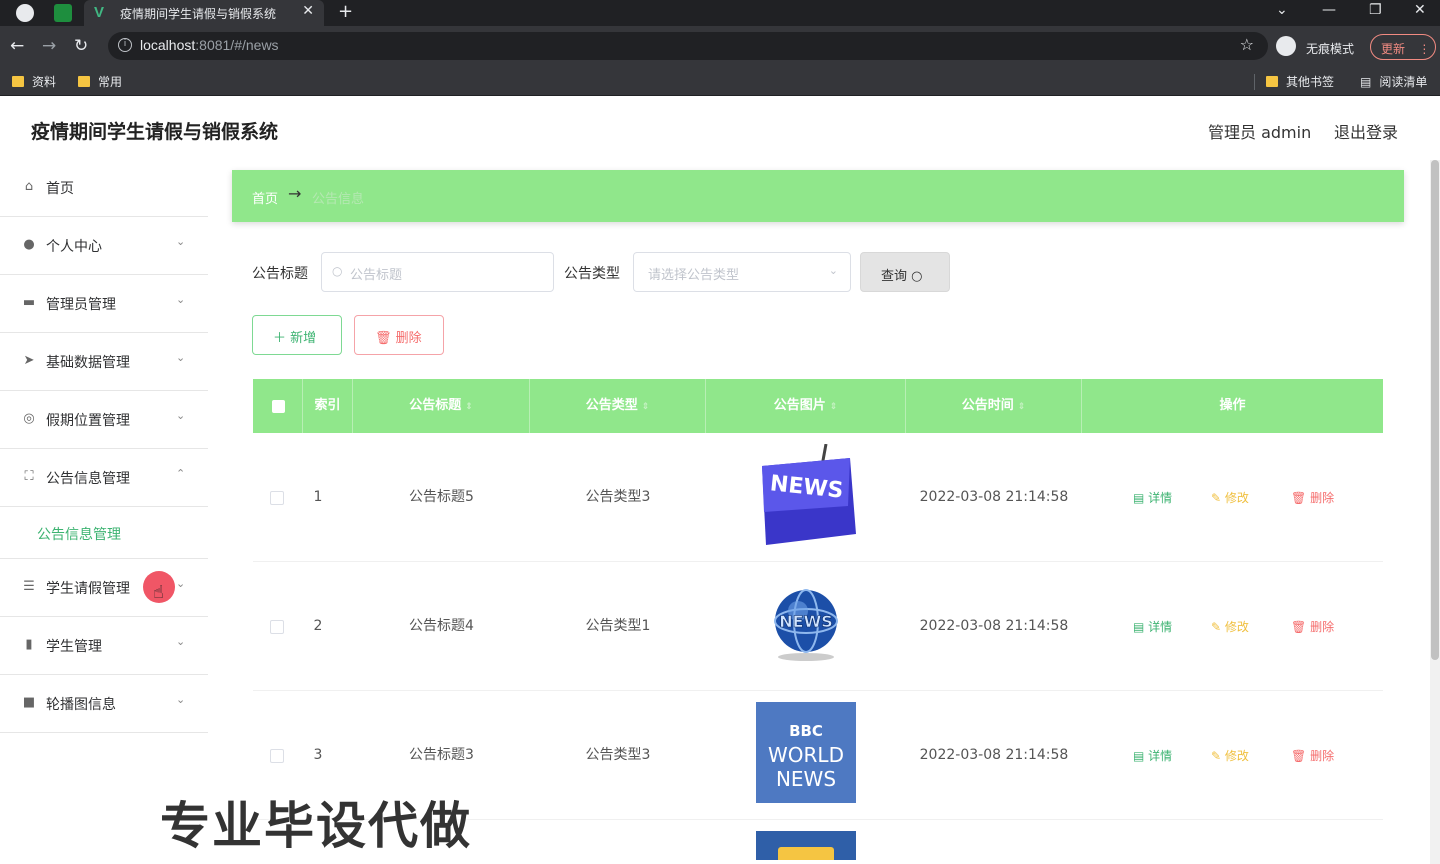 Image resolution: width=1440 pixels, height=864 pixels. I want to click on cell-index: 1, so click(318, 497).